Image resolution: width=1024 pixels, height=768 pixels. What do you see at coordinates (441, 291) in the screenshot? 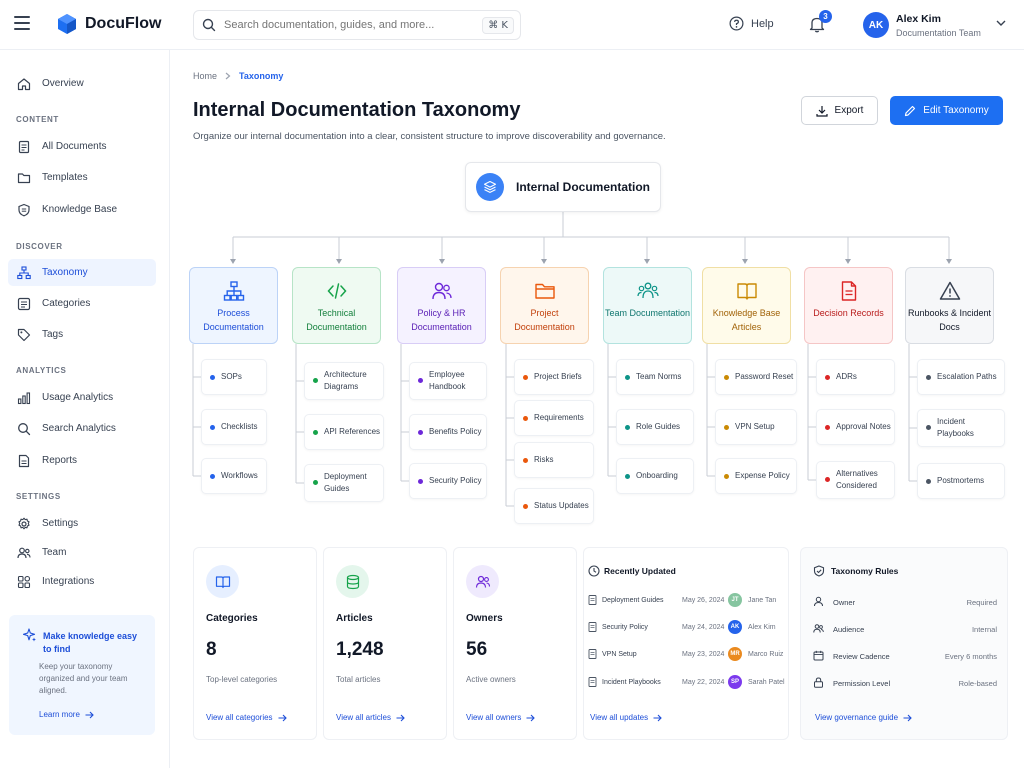
I see `people-icon` at bounding box center [441, 291].